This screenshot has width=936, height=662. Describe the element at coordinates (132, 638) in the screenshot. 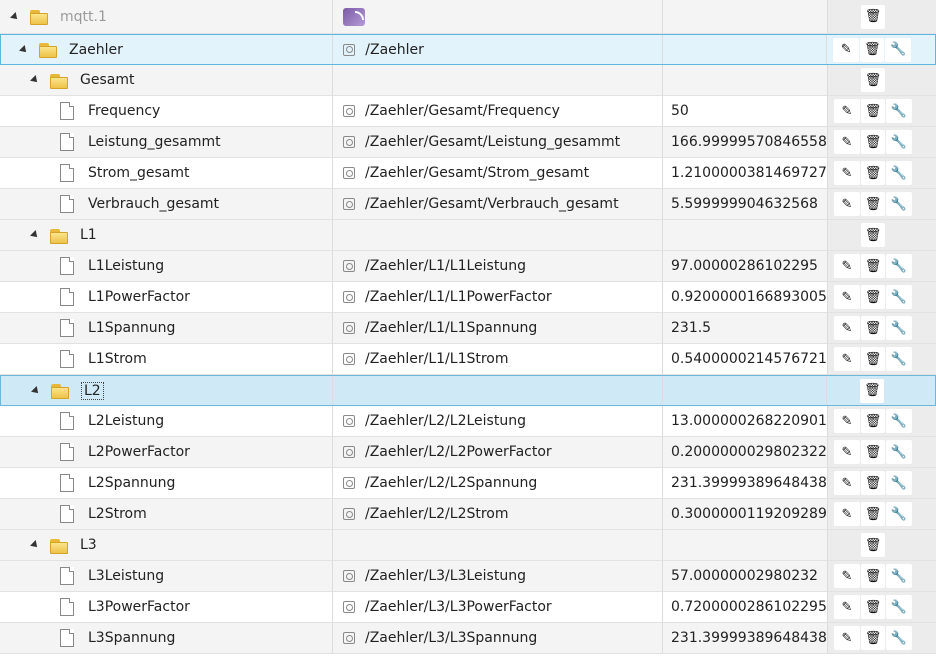

I see `object-name: L3Spannung` at that location.